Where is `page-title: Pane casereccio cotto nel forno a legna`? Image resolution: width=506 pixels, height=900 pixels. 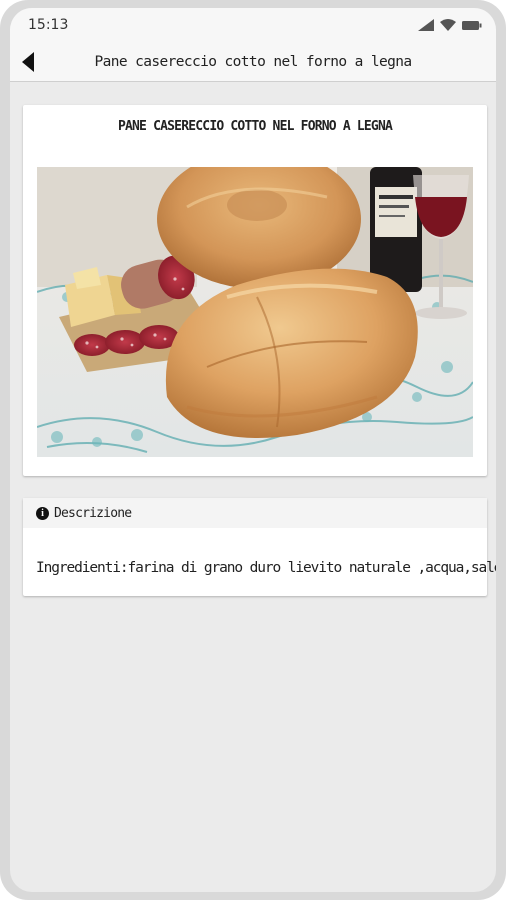
page-title: Pane casereccio cotto nel forno a legna is located at coordinates (253, 61).